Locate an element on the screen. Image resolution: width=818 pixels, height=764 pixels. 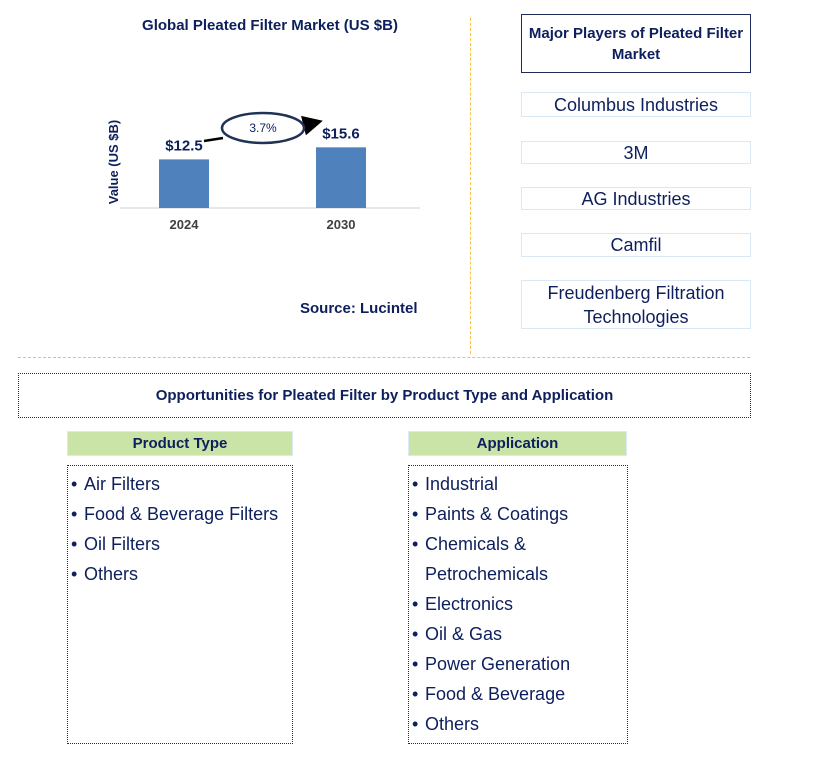
player-item: Columbus Industries is located at coordinates (636, 104).